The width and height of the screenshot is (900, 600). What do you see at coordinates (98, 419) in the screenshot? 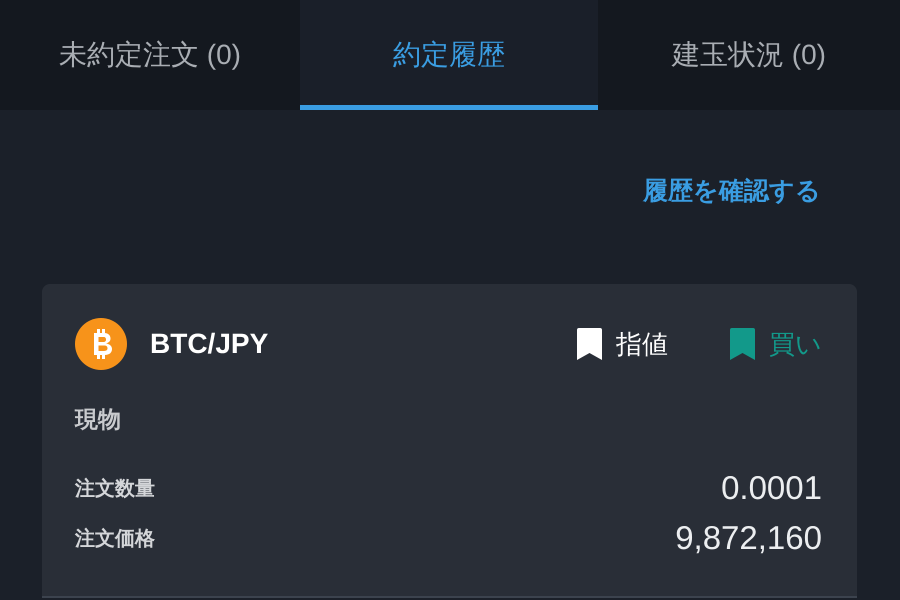
I see `category-label: 現物` at bounding box center [98, 419].